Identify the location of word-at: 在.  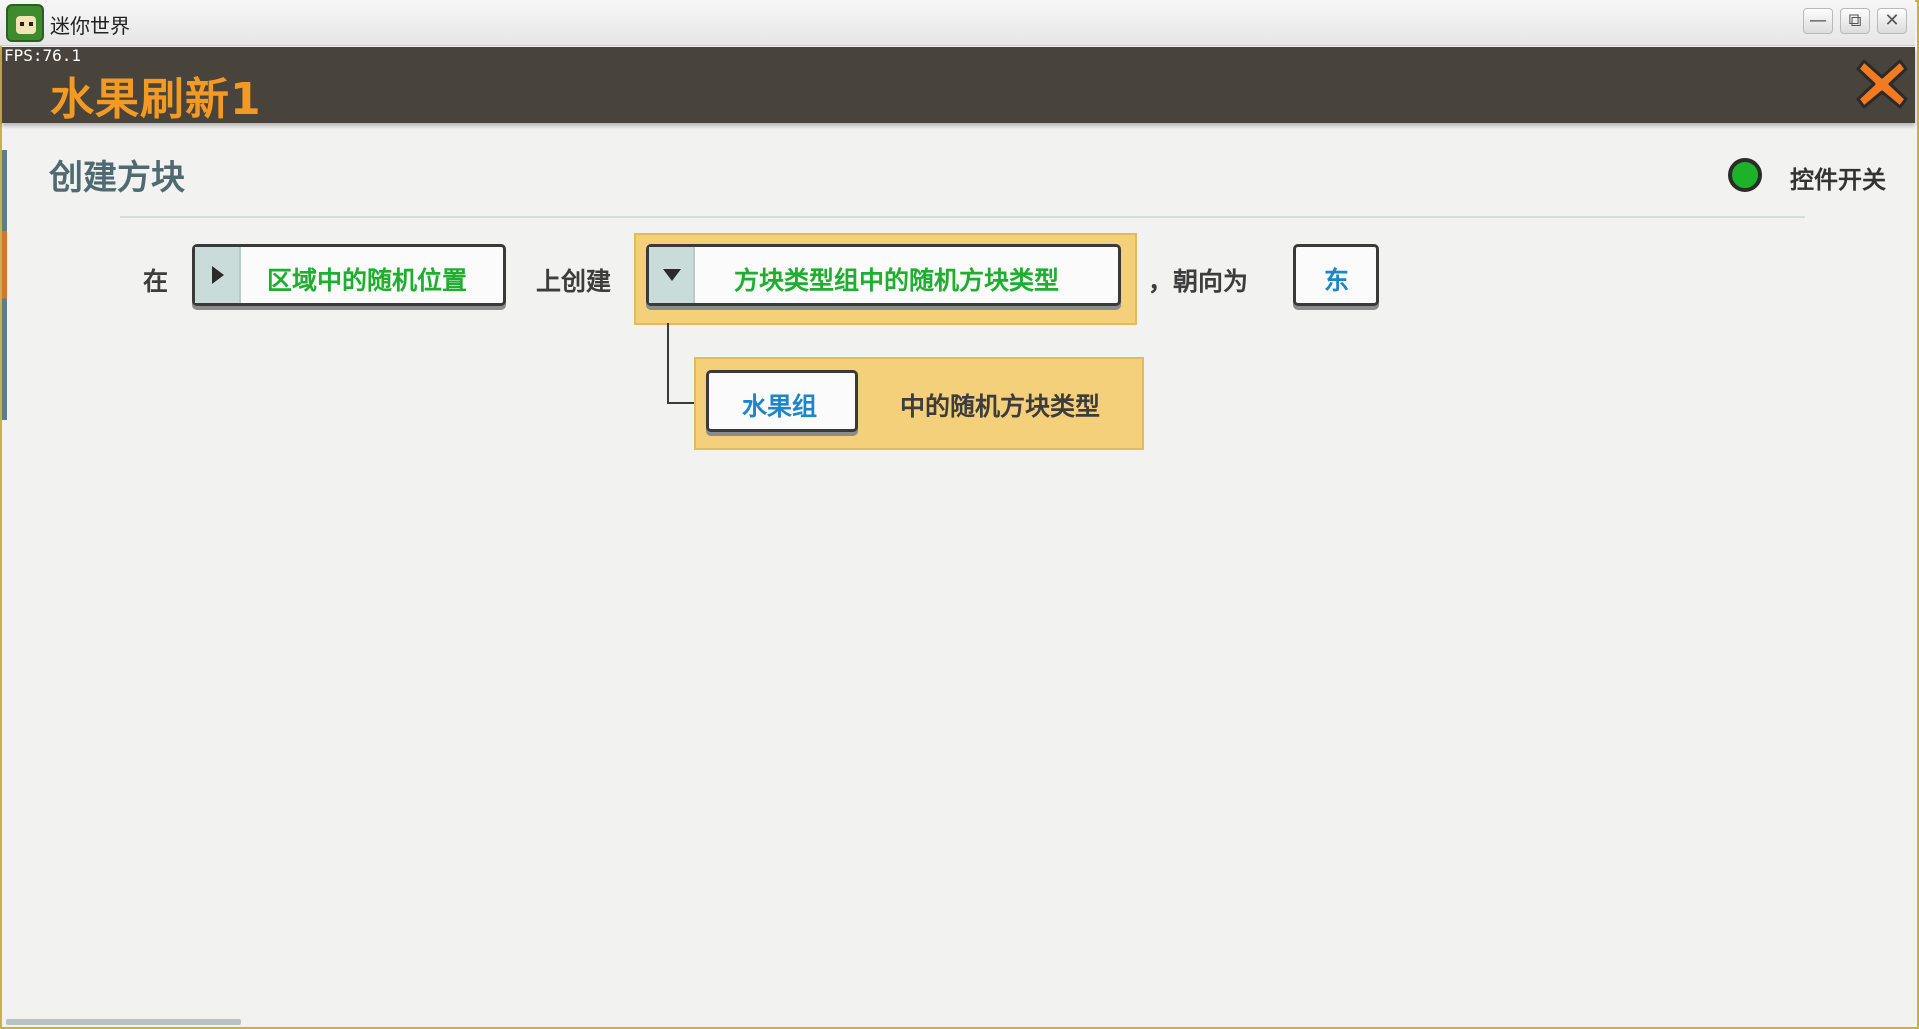
(156, 281).